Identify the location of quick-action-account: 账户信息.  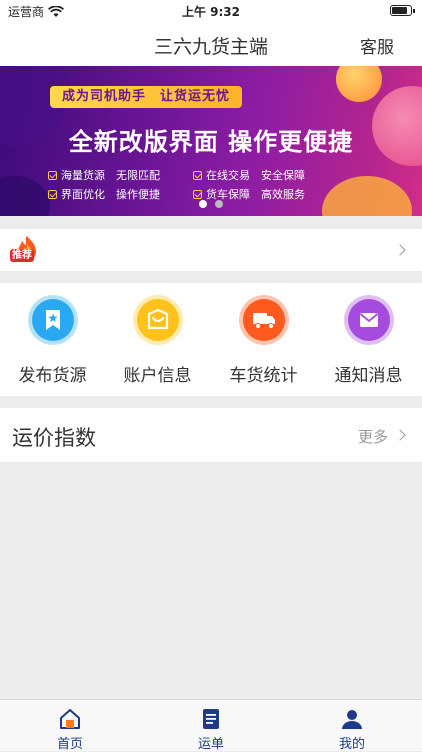
(157, 339).